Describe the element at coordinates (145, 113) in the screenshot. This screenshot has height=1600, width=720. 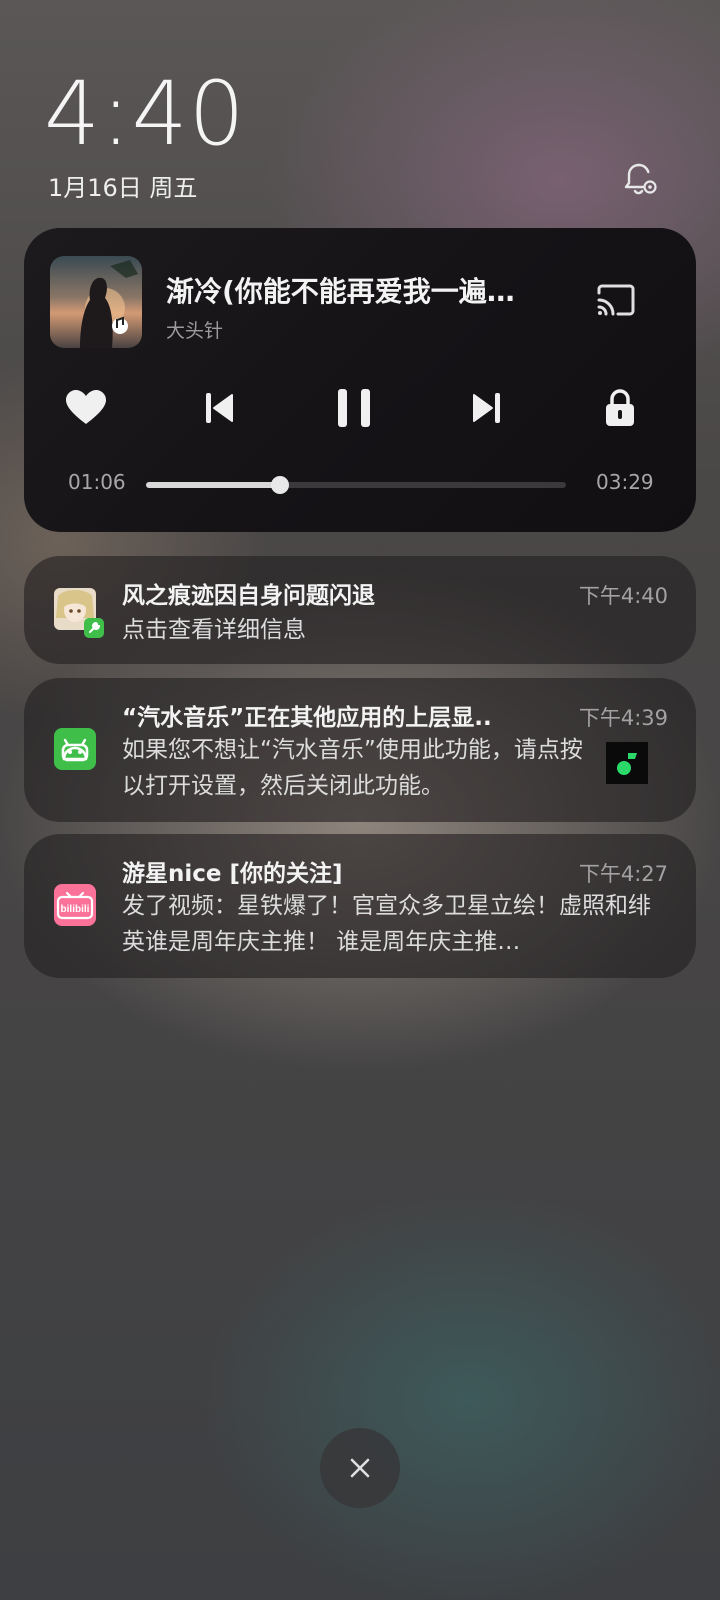
I see `lockscreen-clock: 4:40` at that location.